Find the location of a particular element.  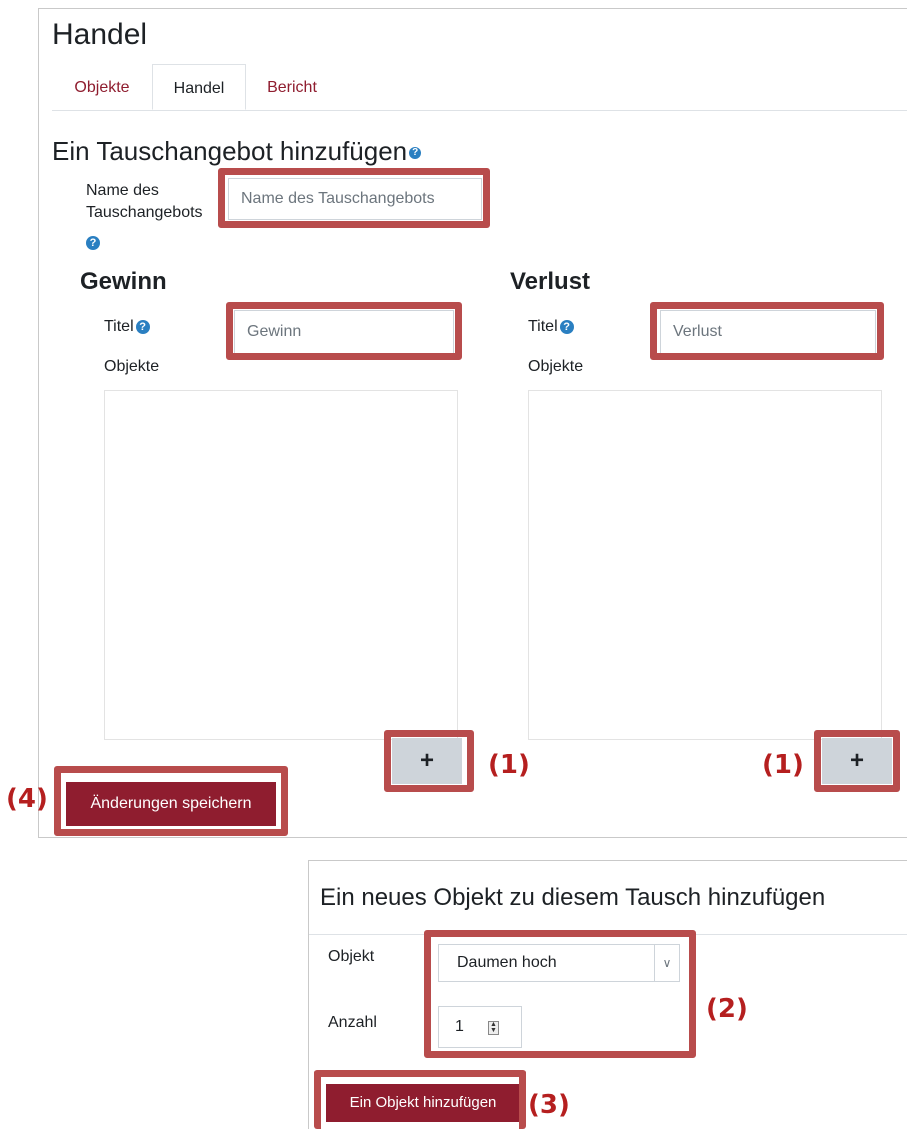

tab-handel: Handel is located at coordinates (199, 87).